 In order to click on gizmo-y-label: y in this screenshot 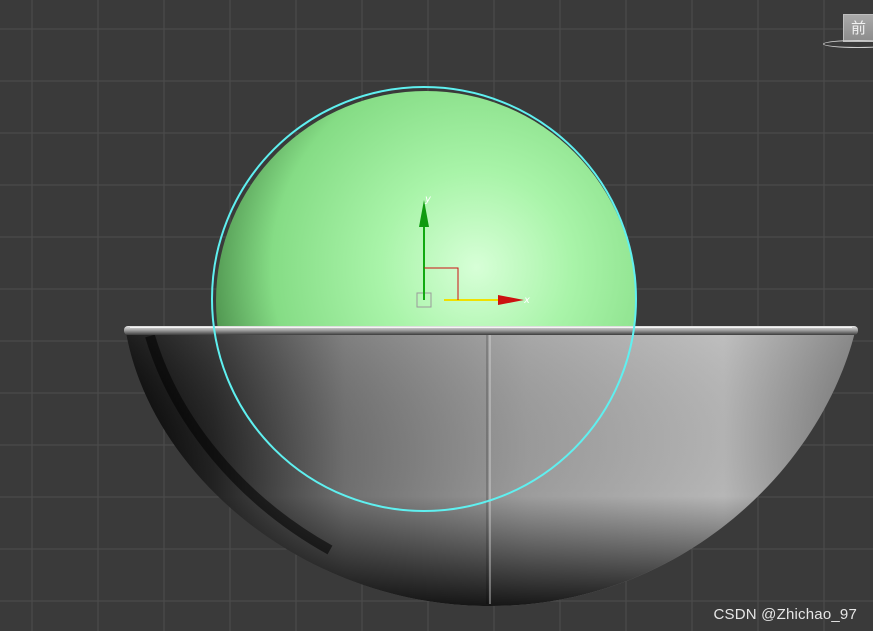, I will do `click(428, 199)`.